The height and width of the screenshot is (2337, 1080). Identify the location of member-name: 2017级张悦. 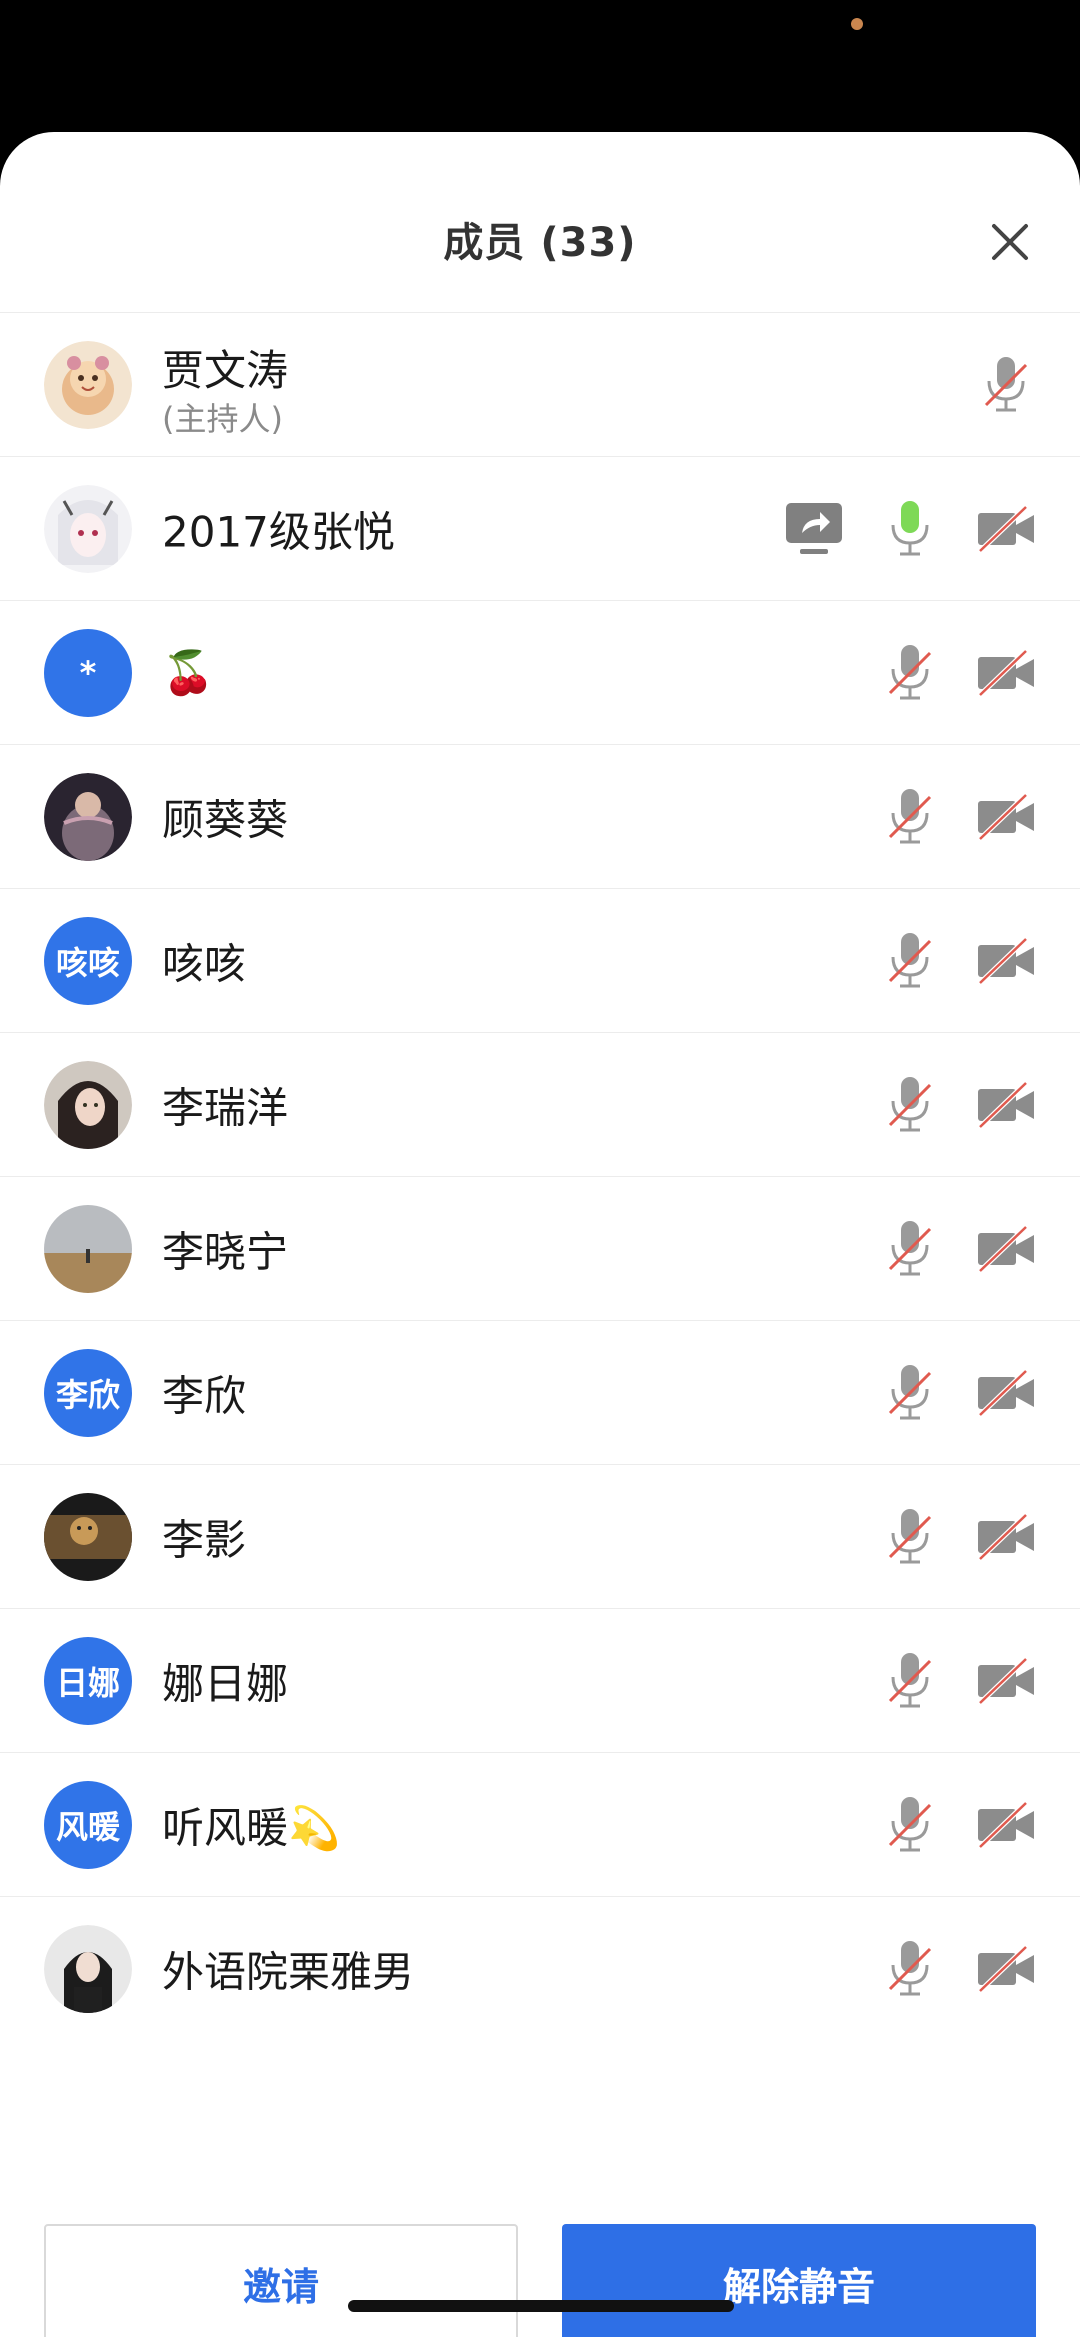
(278, 531).